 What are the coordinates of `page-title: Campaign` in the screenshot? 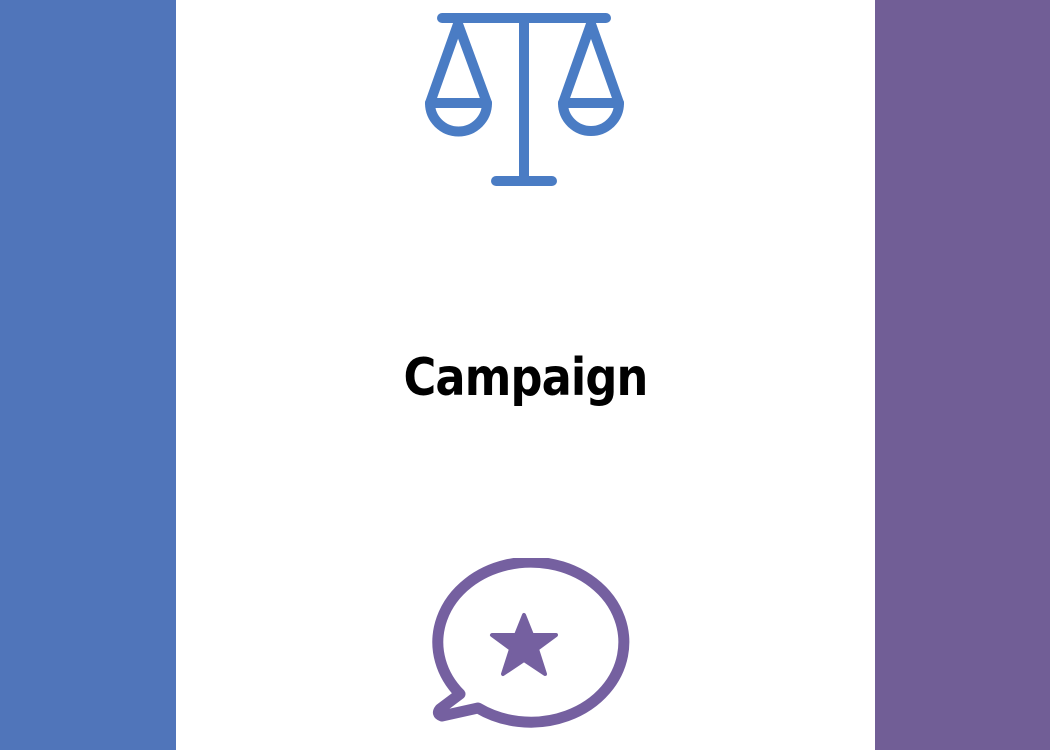 It's located at (525, 378).